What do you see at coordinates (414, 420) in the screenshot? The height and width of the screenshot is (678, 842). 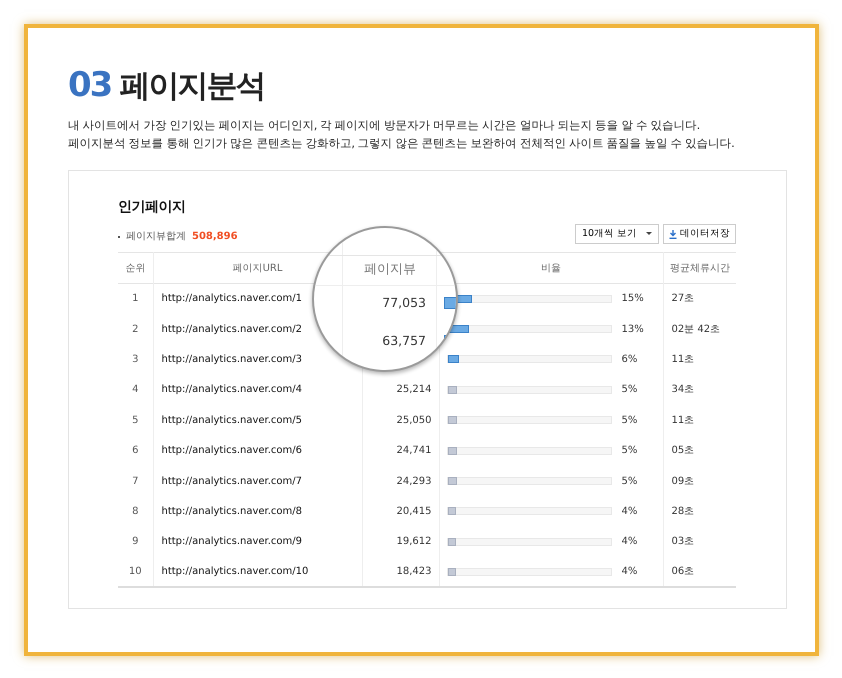 I see `pageview-cell: 25,050` at bounding box center [414, 420].